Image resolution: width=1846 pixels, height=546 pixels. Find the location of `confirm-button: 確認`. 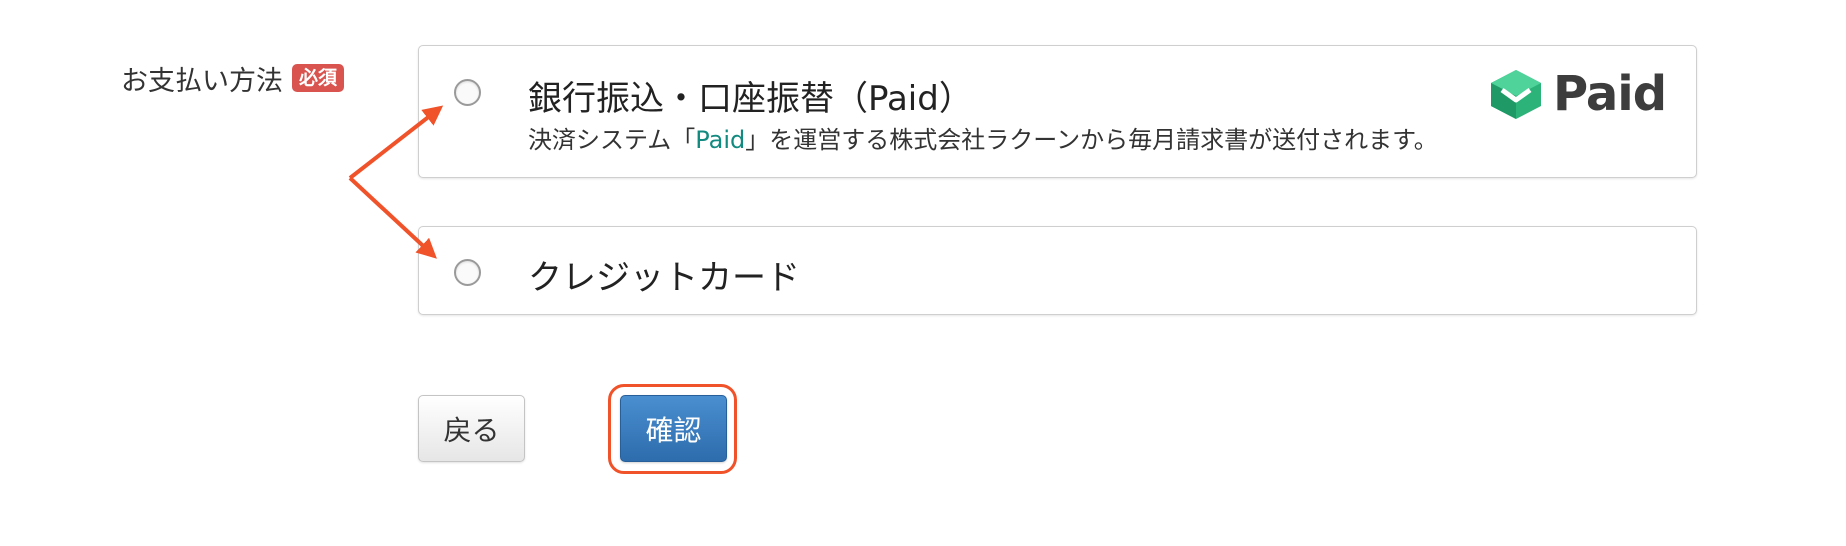

confirm-button: 確認 is located at coordinates (673, 428).